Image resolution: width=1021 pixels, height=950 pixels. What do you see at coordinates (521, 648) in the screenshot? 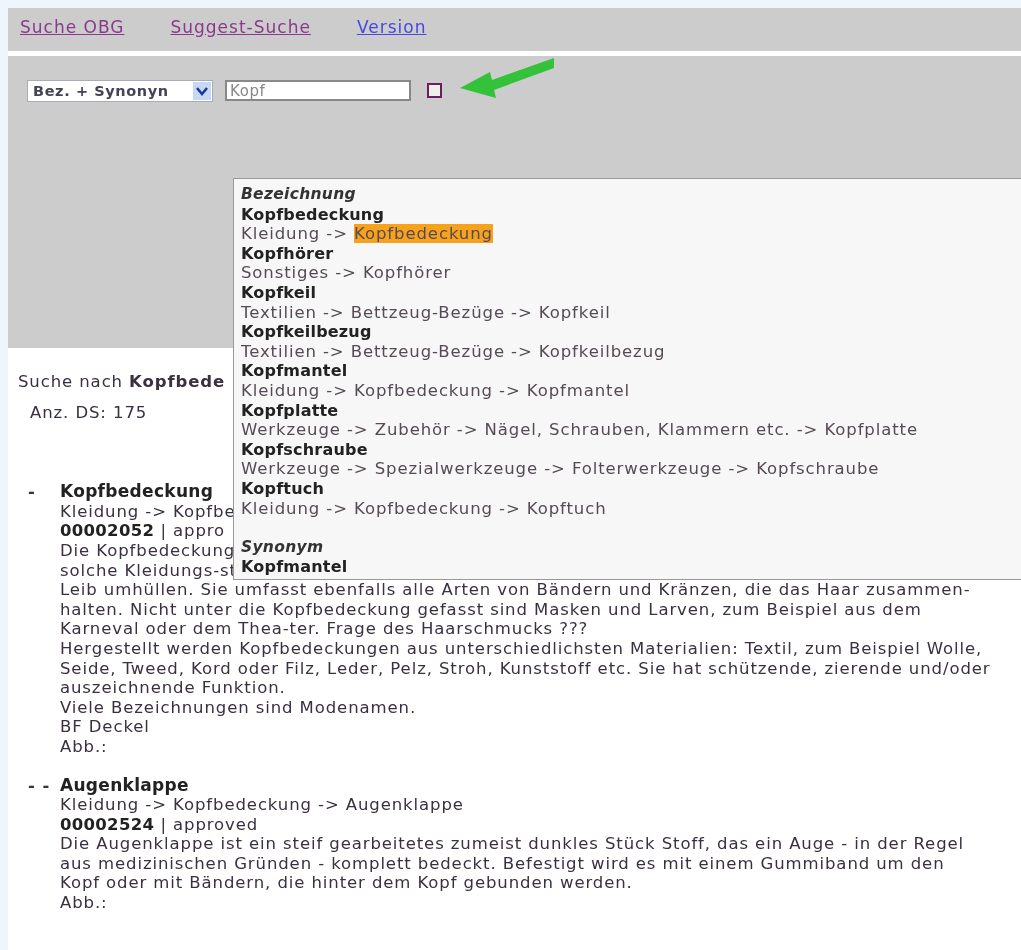
I see `description-line: Hergestellt werden Kopfbedeckungen aus unterschiedlichsten Materialien: Textil, zum Beispiel Wolle,` at bounding box center [521, 648].